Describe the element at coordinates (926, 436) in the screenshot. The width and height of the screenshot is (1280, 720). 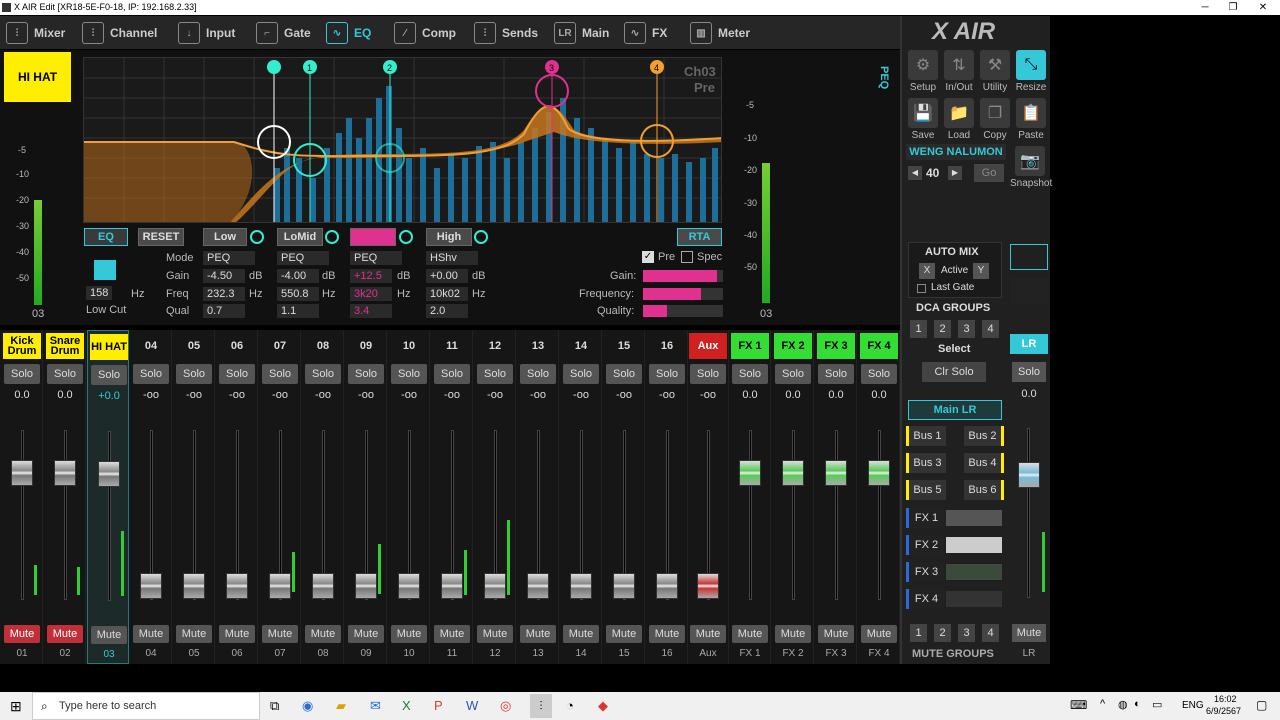
I see `bus-1-button: Bus 1` at that location.